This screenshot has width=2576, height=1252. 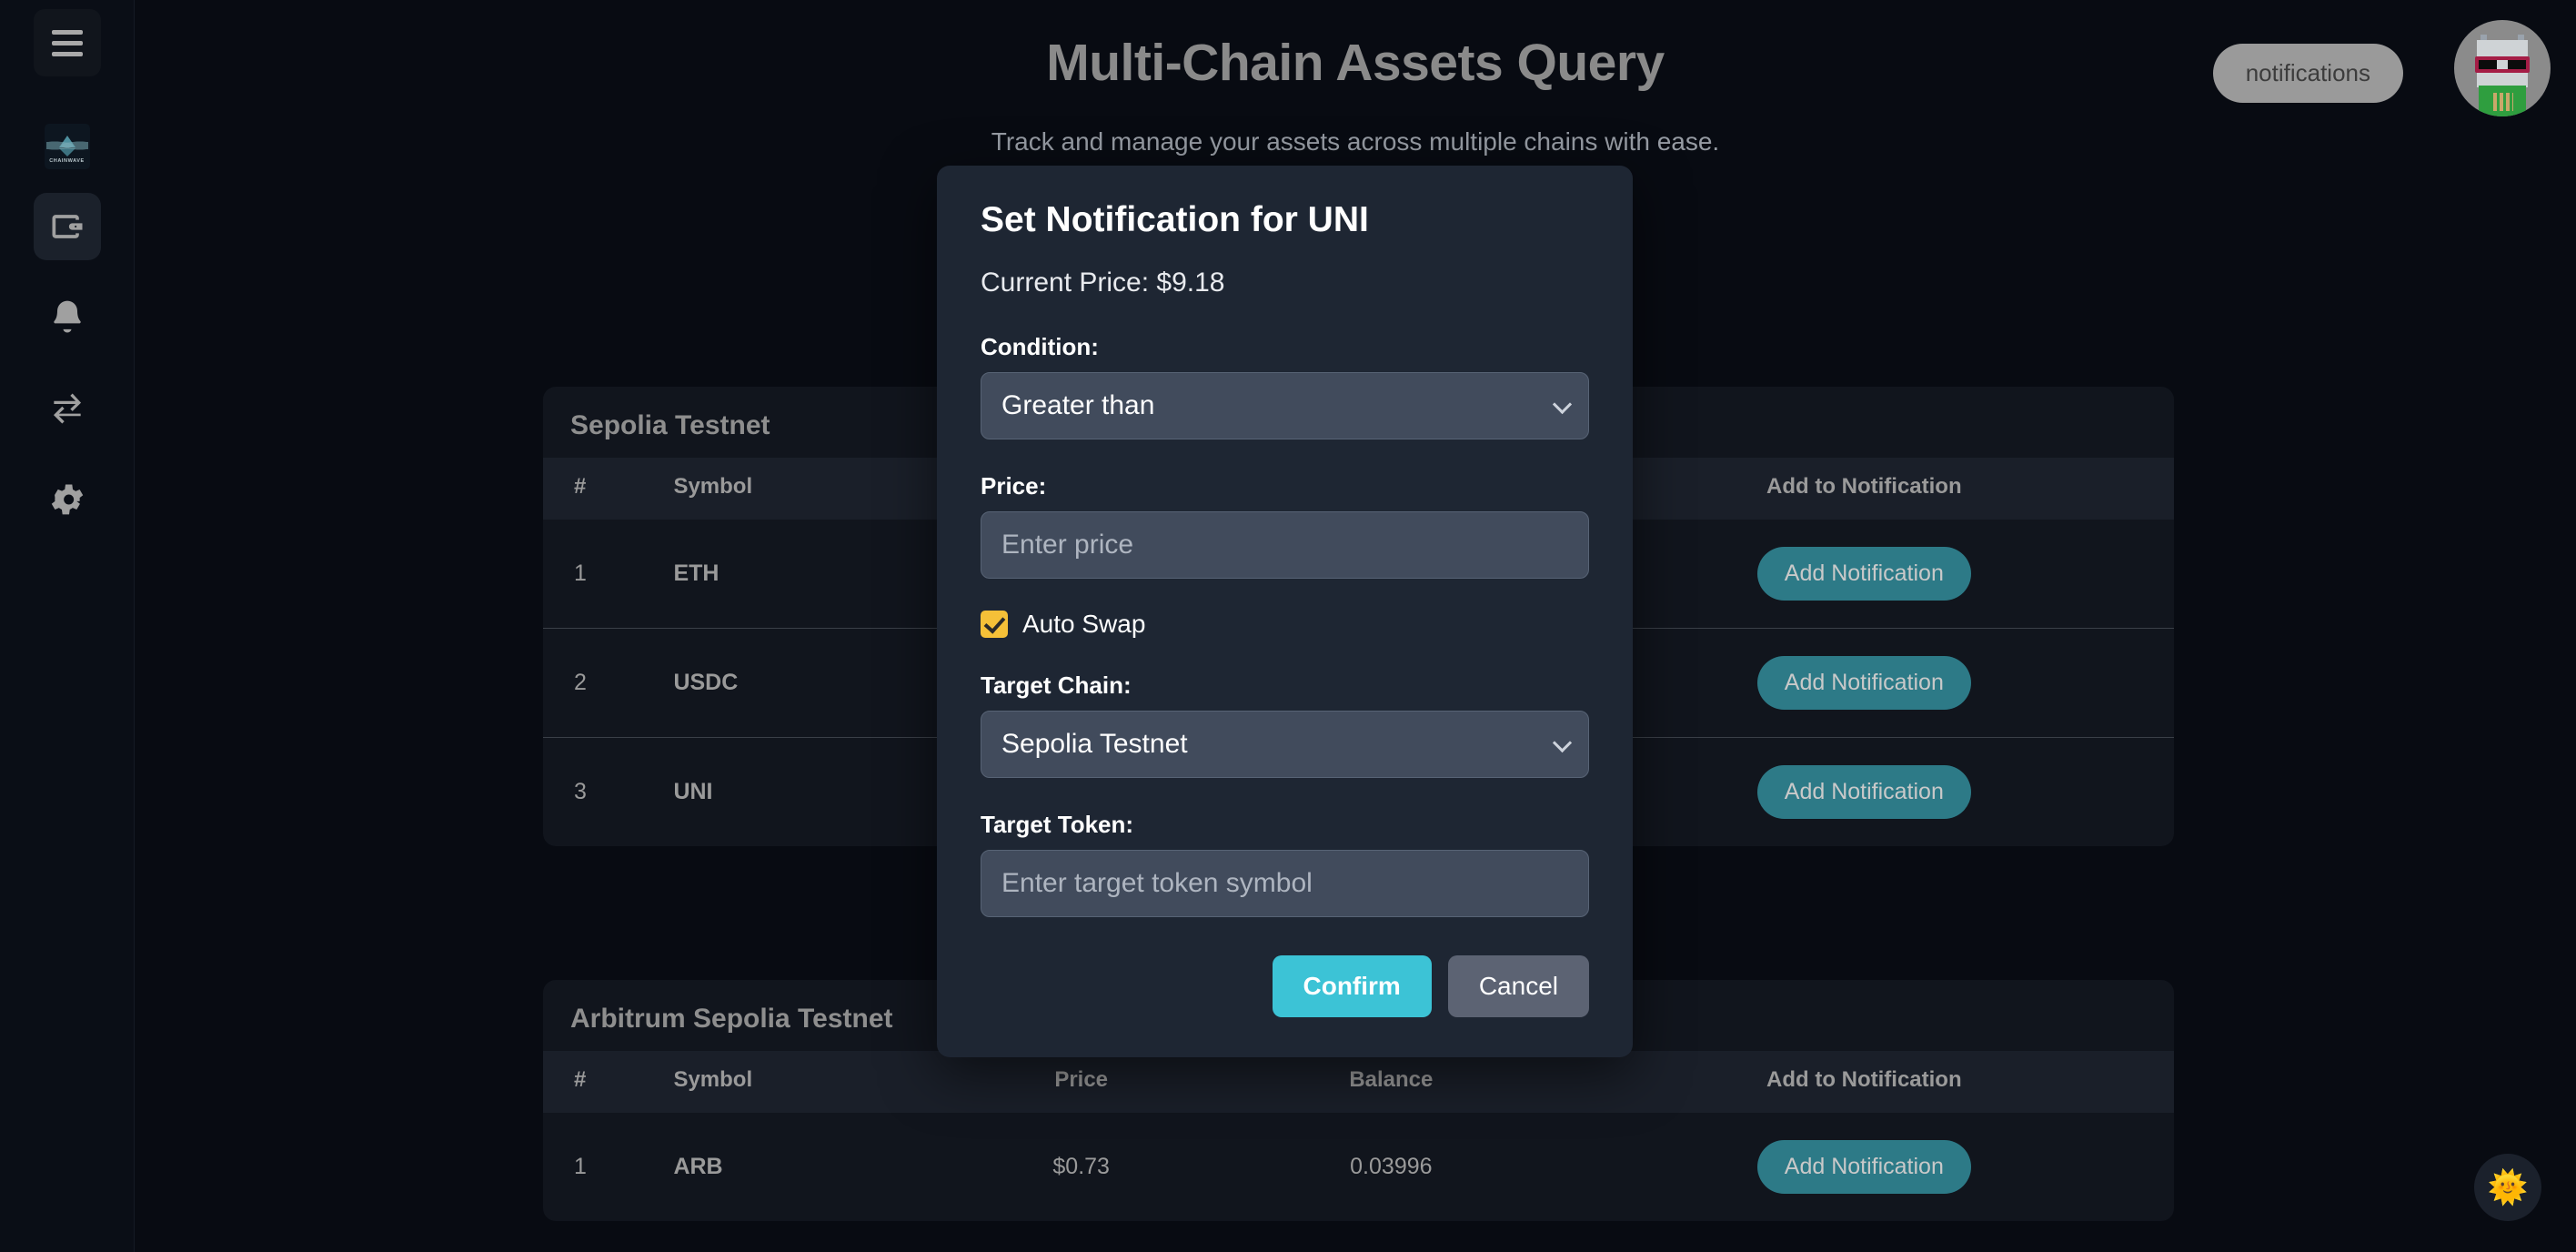 What do you see at coordinates (1391, 1166) in the screenshot?
I see `cell-balance: 0.03996` at bounding box center [1391, 1166].